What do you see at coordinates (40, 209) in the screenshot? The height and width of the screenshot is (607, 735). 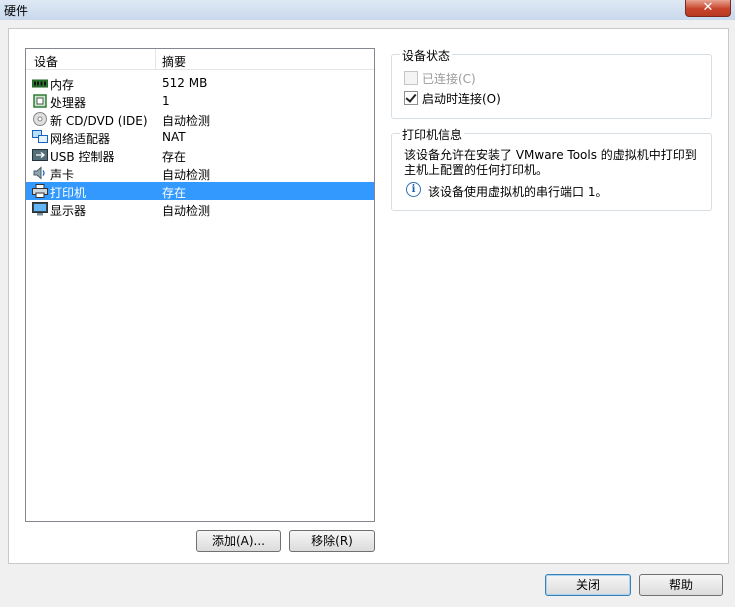 I see `display-icon` at bounding box center [40, 209].